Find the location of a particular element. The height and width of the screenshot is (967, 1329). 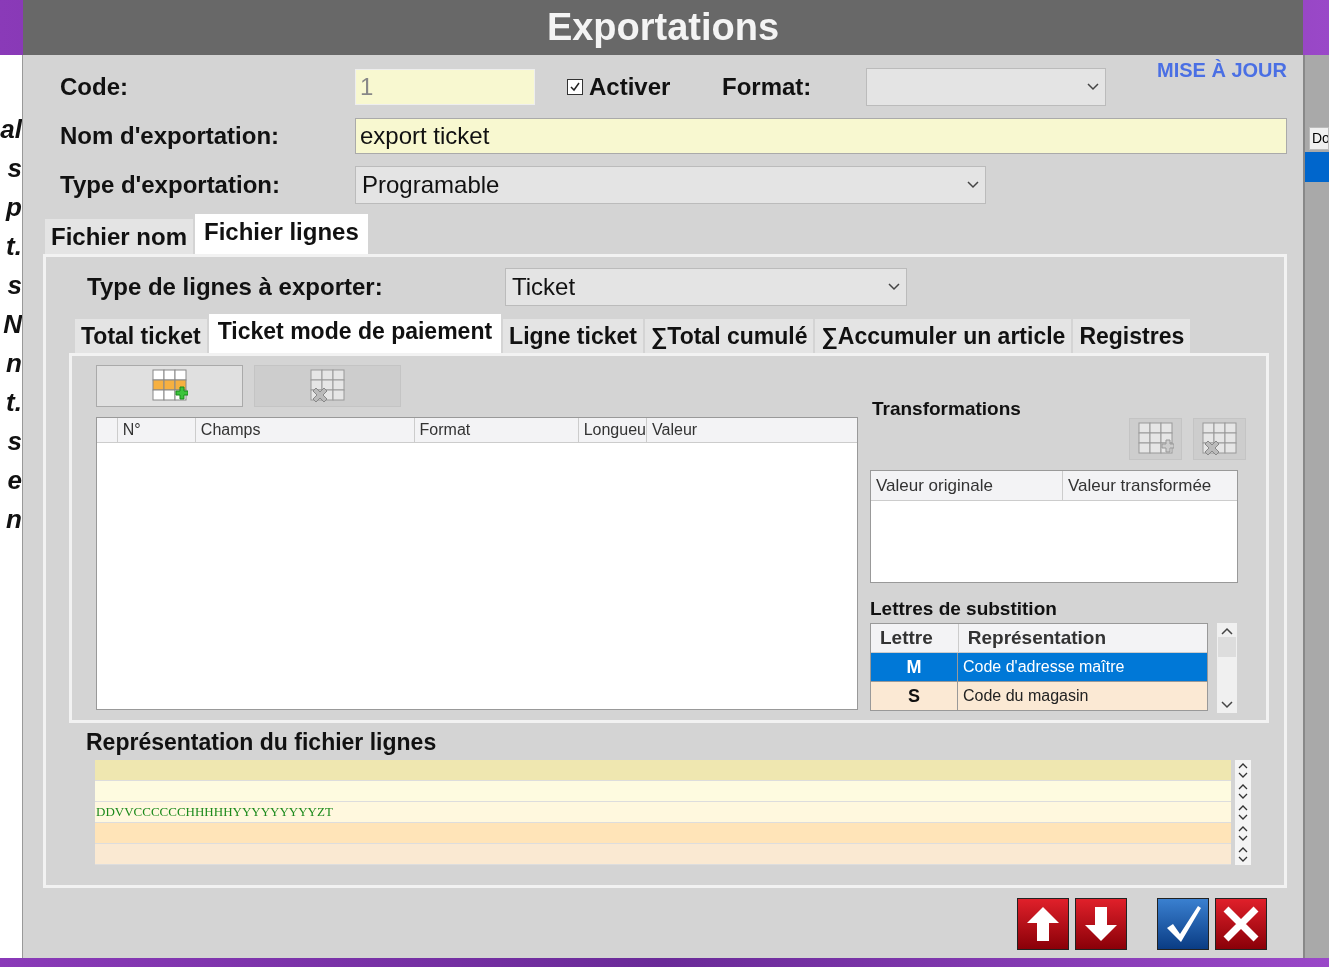

arrow-up-icon is located at coordinates (1043, 924).